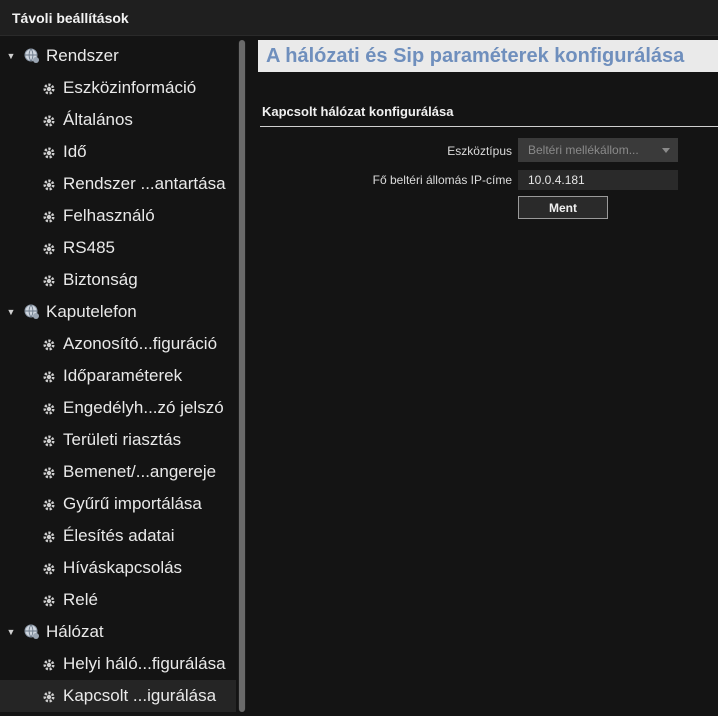  What do you see at coordinates (130, 87) in the screenshot?
I see `sidebar-item-label: Eszközinformáció` at bounding box center [130, 87].